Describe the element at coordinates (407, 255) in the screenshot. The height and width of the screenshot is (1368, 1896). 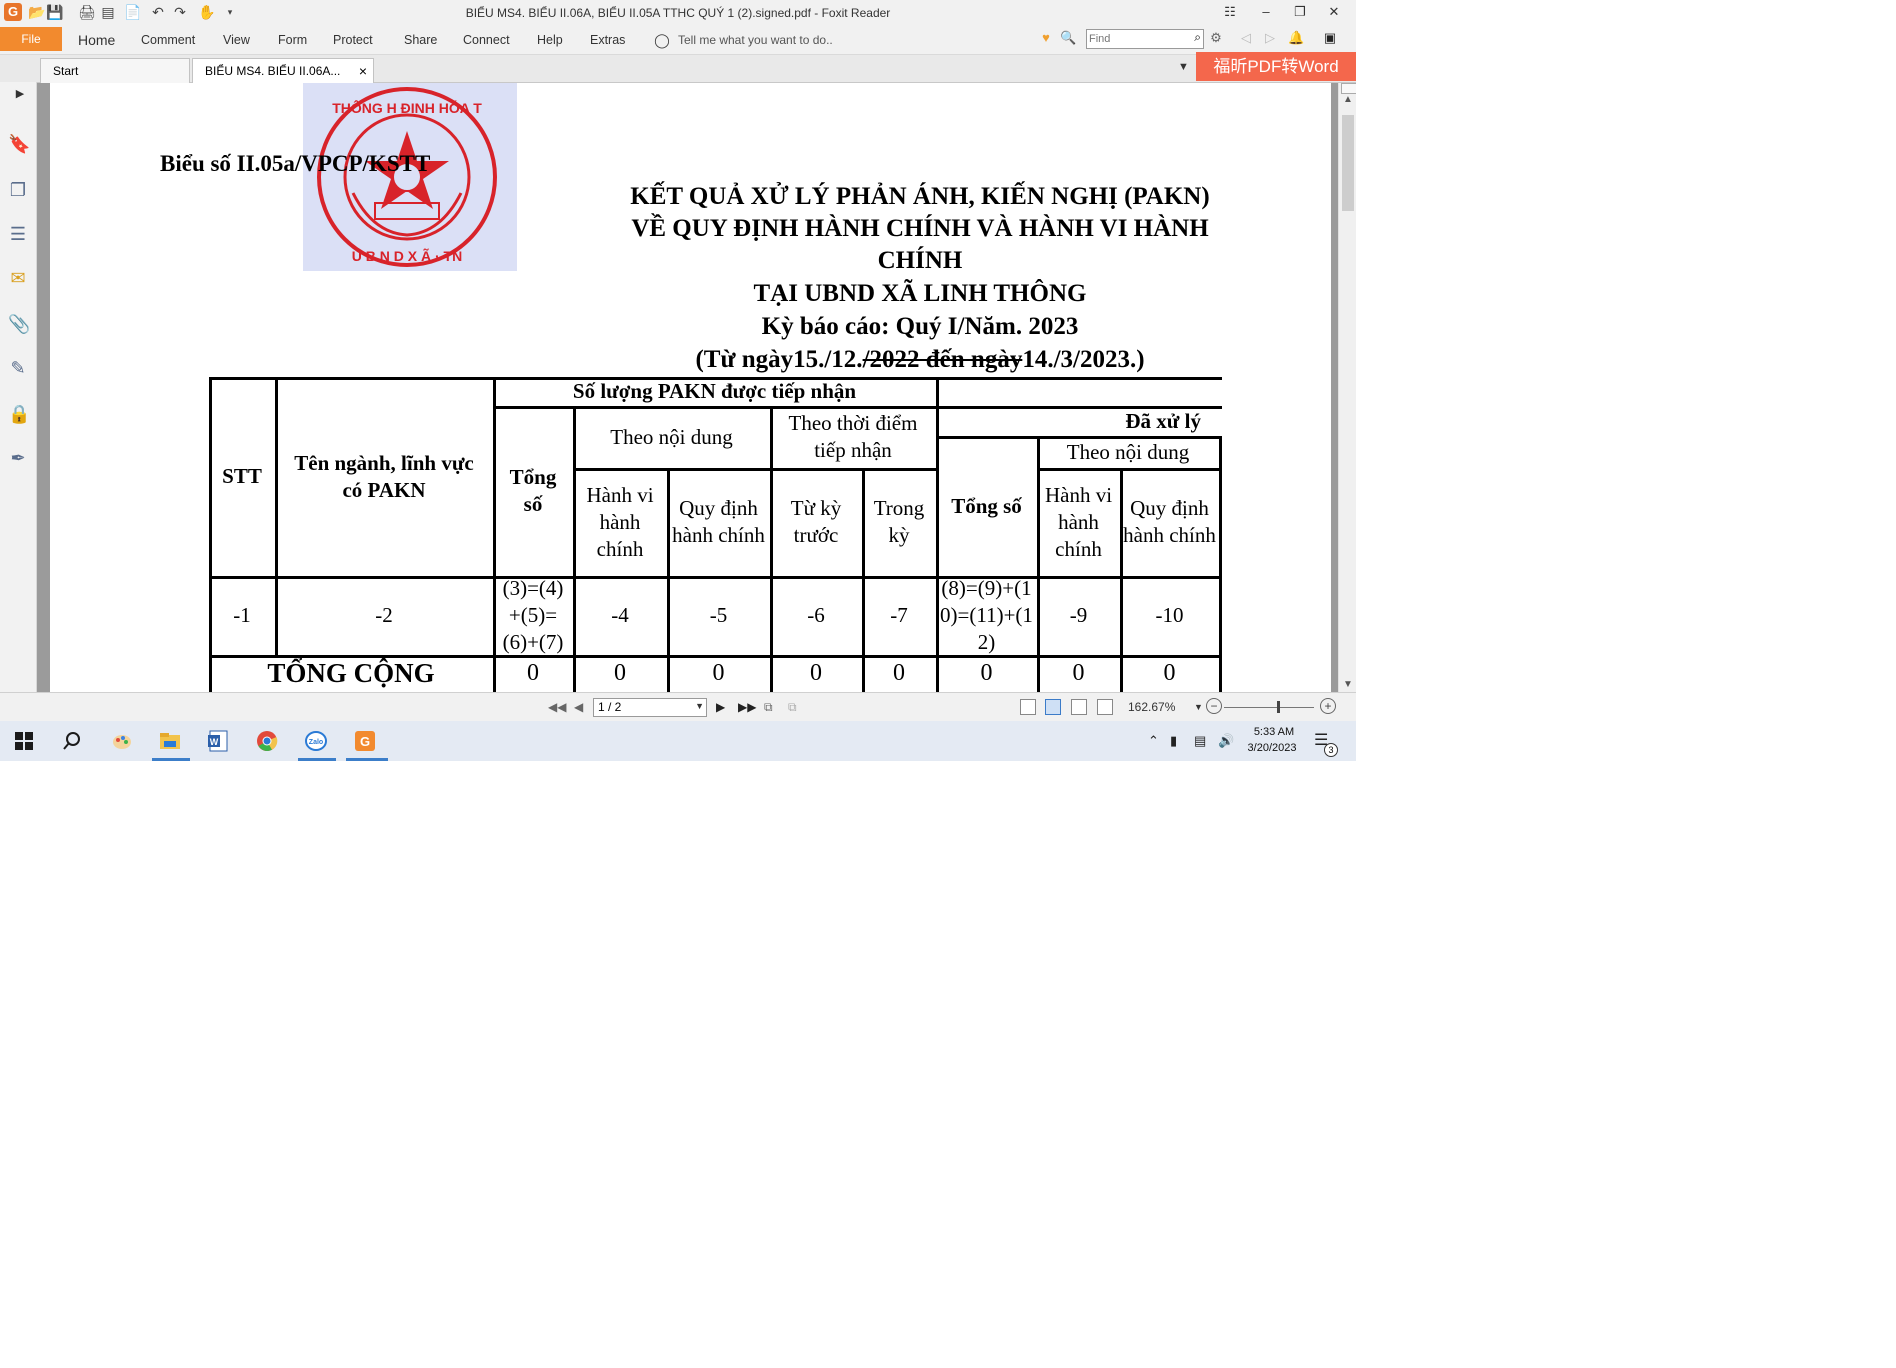
I see `svg-text: U B N D X Ã · TN` at that location.